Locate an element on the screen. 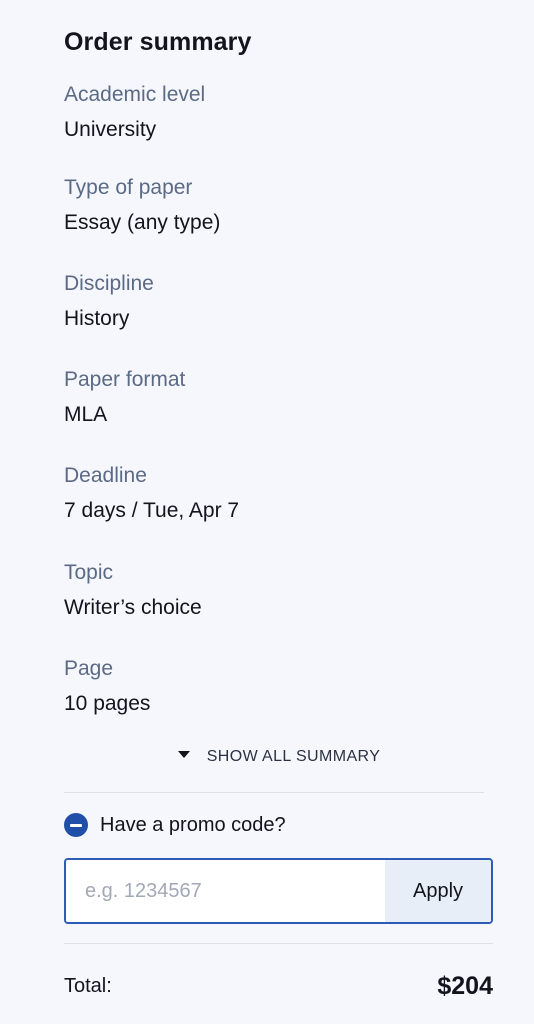 The height and width of the screenshot is (1024, 534). summary-item-value: University is located at coordinates (110, 129).